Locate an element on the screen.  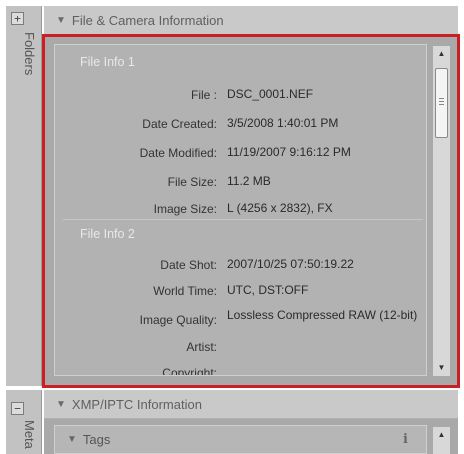
tags-title: Tags is located at coordinates (96, 439).